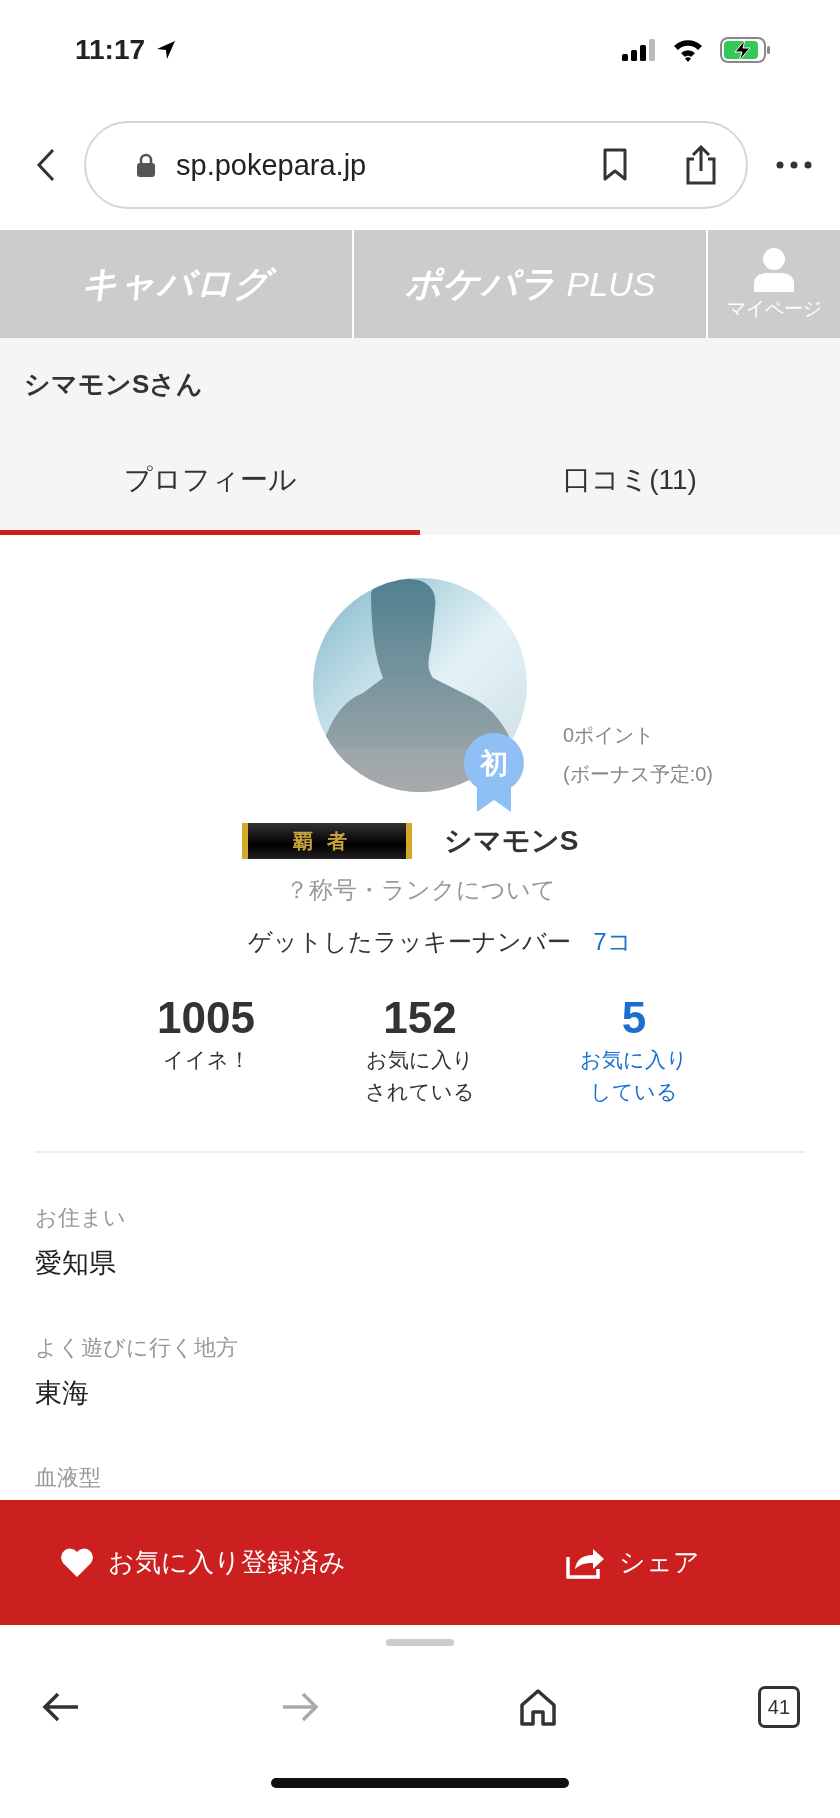 Image resolution: width=840 pixels, height=1818 pixels. Describe the element at coordinates (416, 165) in the screenshot. I see `address-bar: sp.pokepara.jp` at that location.